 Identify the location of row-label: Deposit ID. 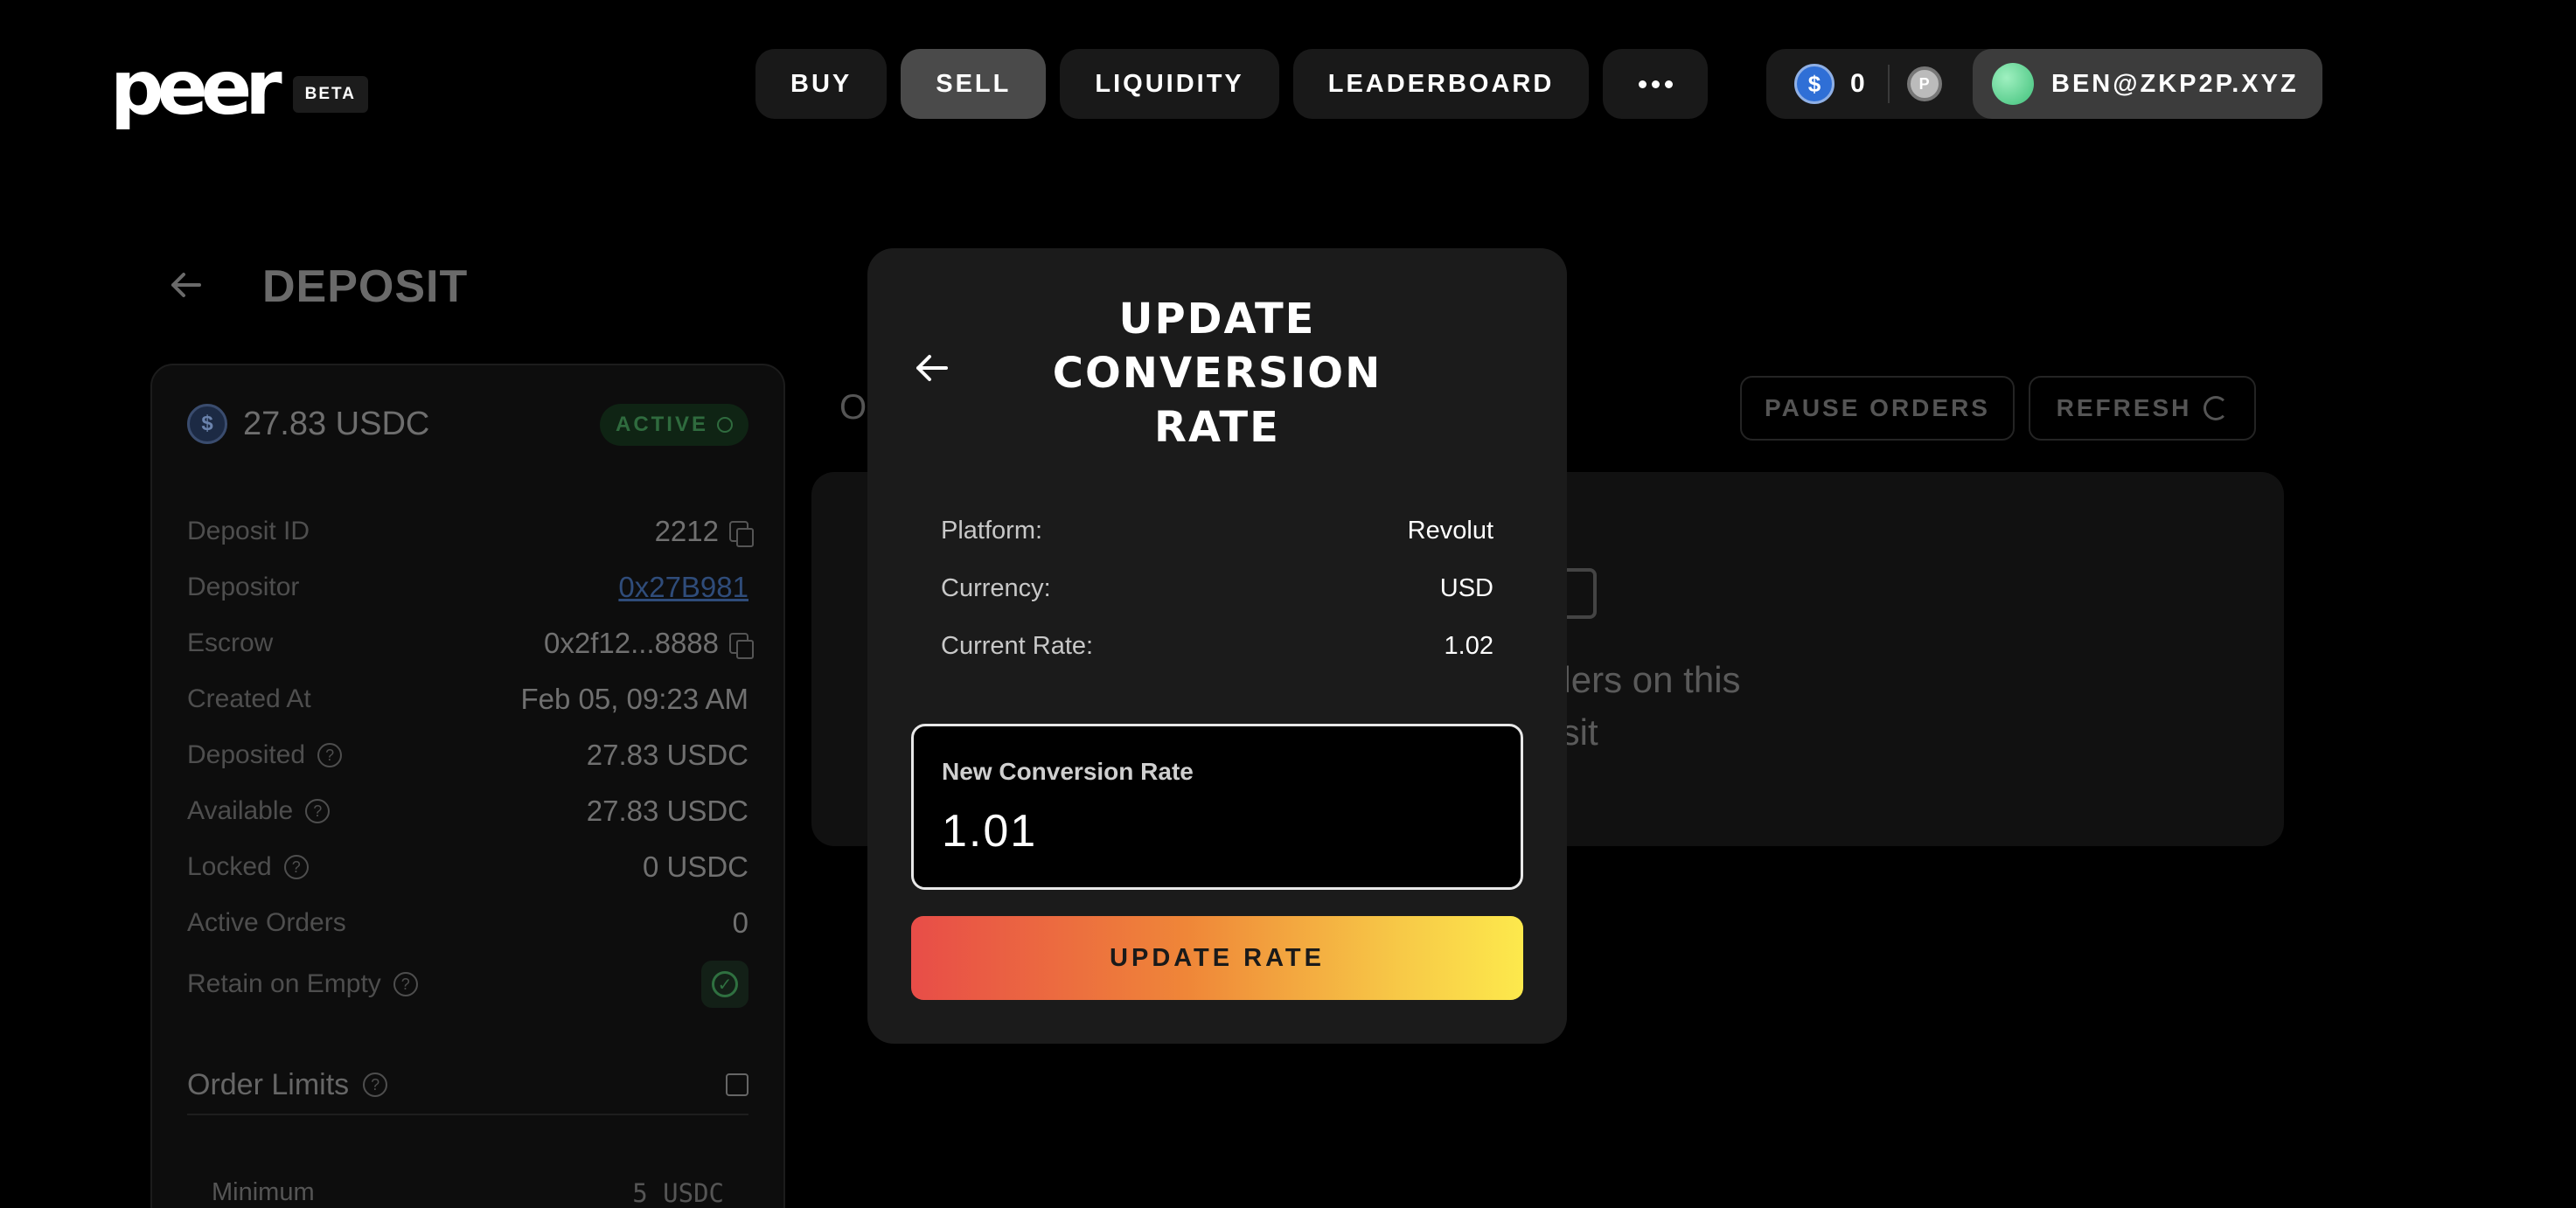
(248, 531).